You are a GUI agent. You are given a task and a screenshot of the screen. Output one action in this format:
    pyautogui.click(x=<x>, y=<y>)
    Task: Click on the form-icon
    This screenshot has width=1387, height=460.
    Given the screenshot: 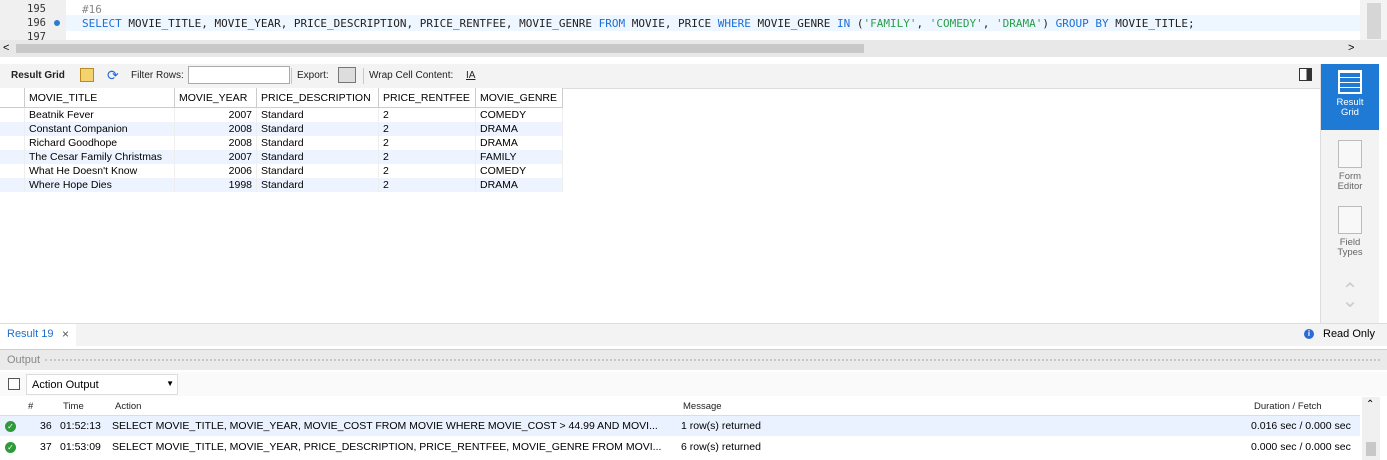 What is the action you would take?
    pyautogui.click(x=1350, y=154)
    